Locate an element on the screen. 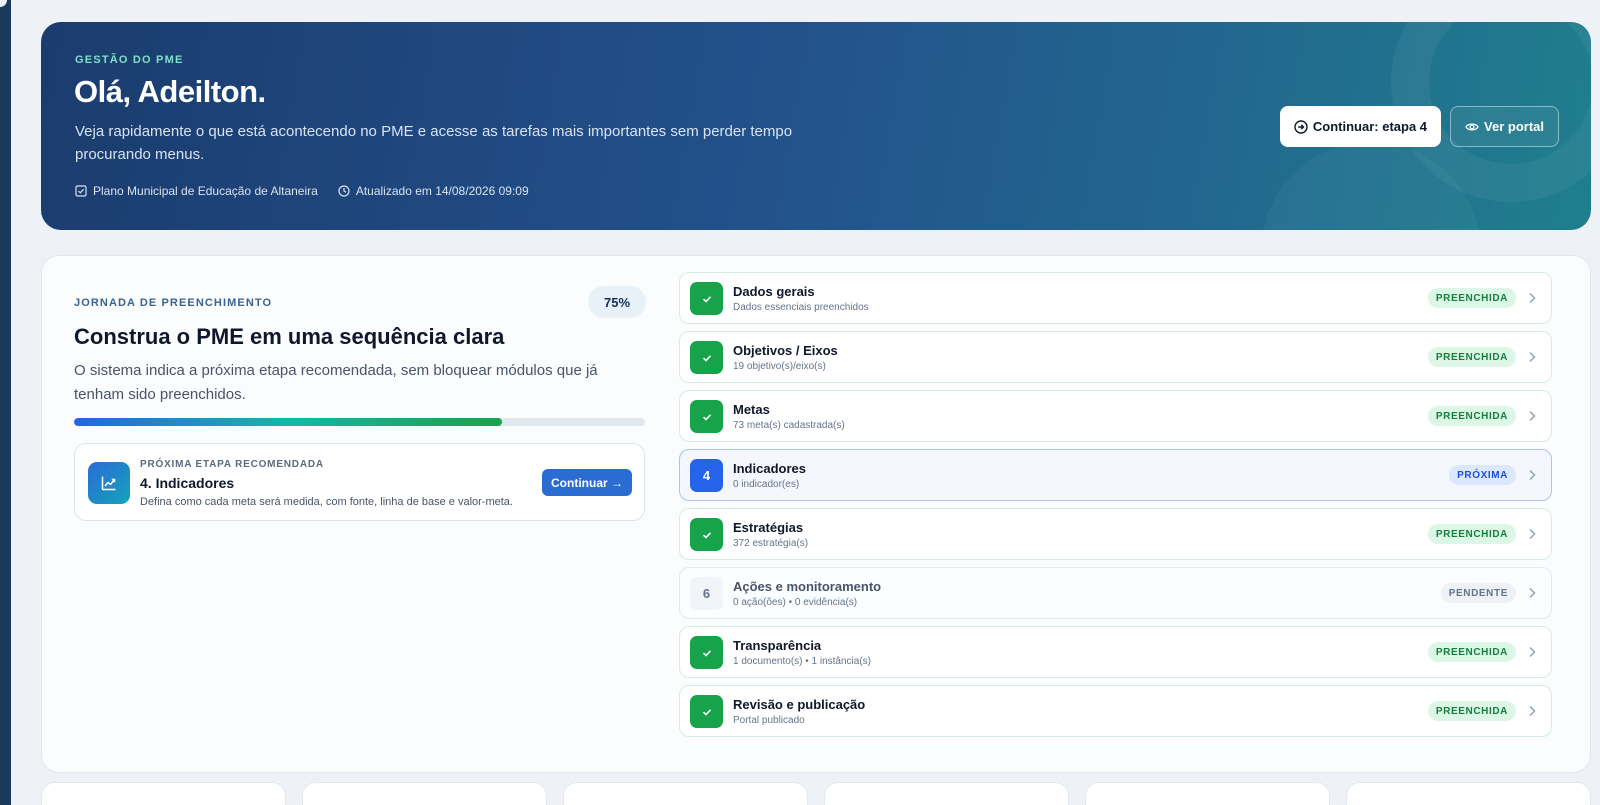 The width and height of the screenshot is (1600, 805). plan-name: Plano Municipal de Educação de Altaneira is located at coordinates (196, 191).